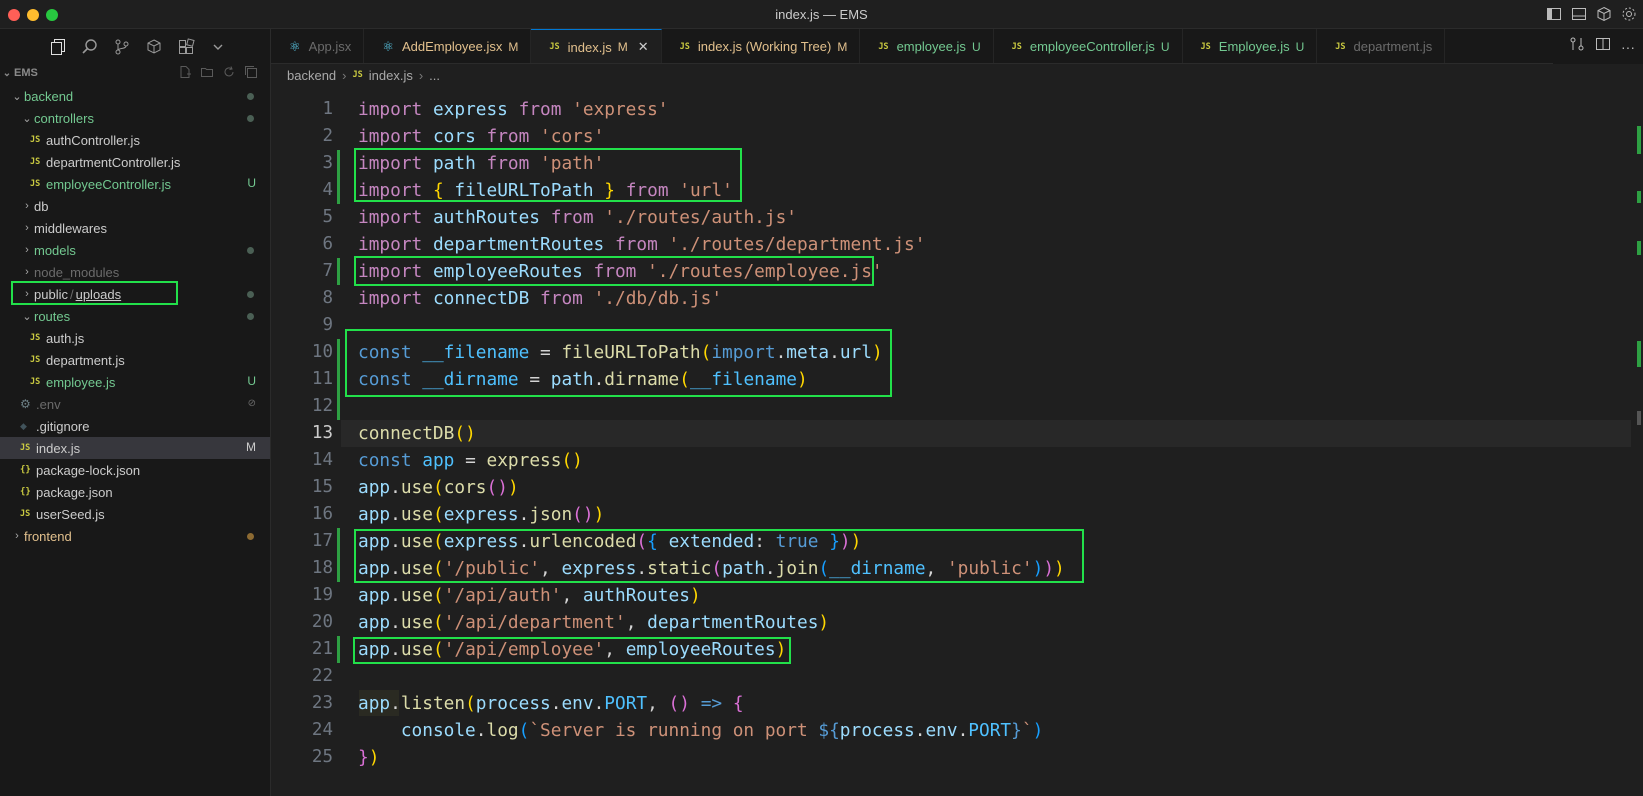 The height and width of the screenshot is (796, 1643). What do you see at coordinates (135, 448) in the screenshot?
I see `tree-item: JS index.js M` at bounding box center [135, 448].